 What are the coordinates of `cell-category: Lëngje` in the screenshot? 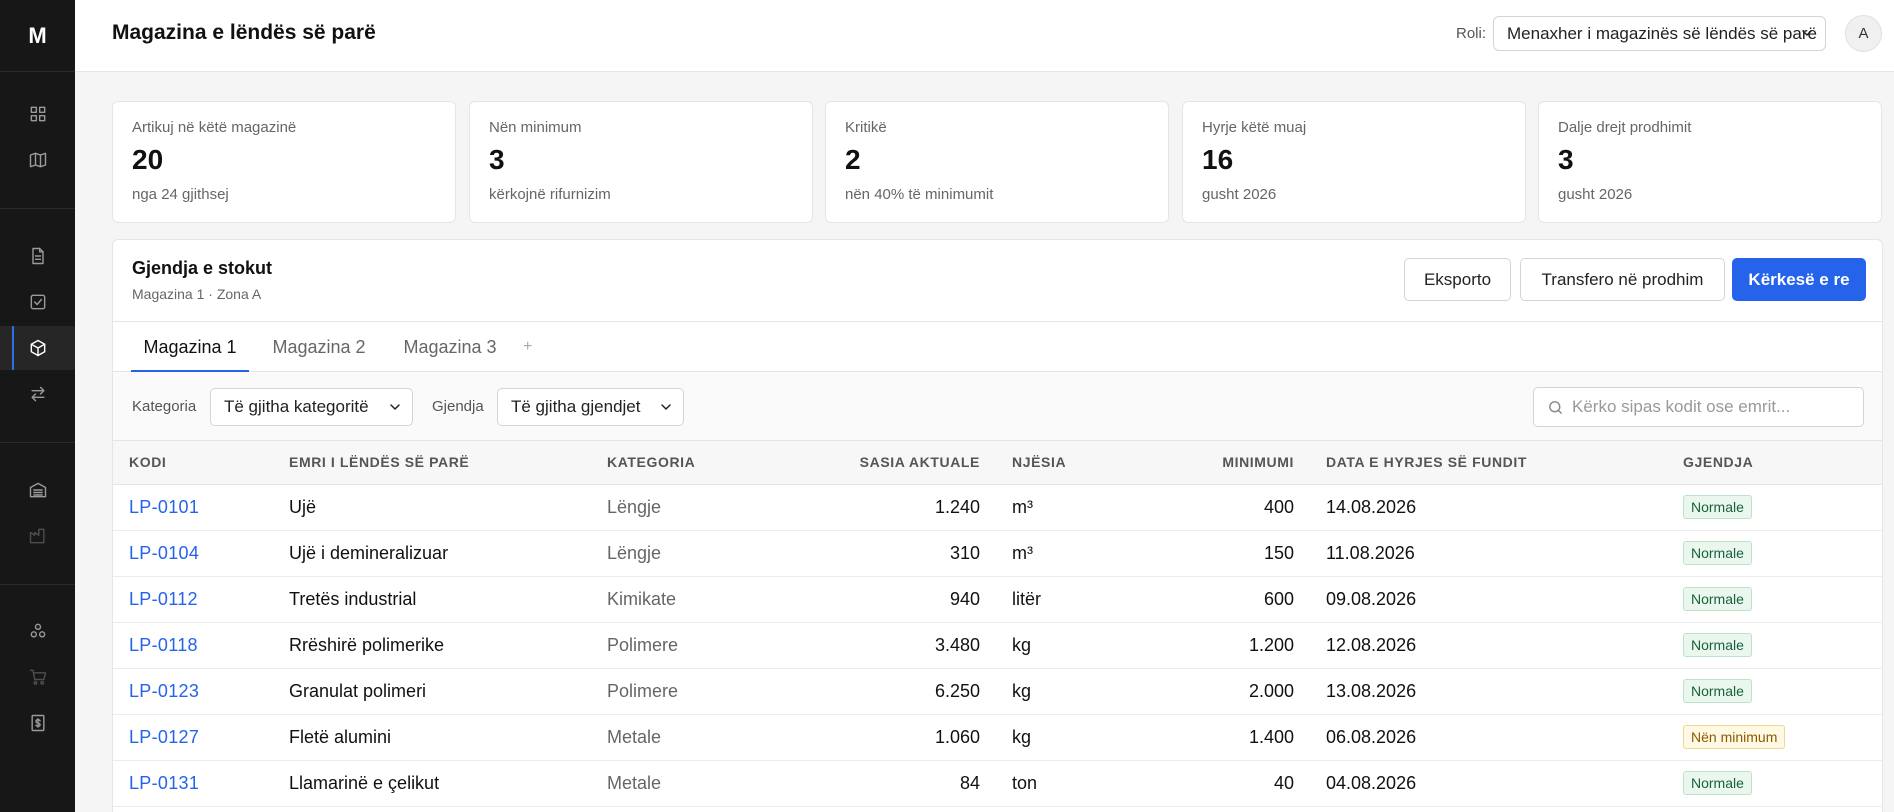 It's located at (676, 553).